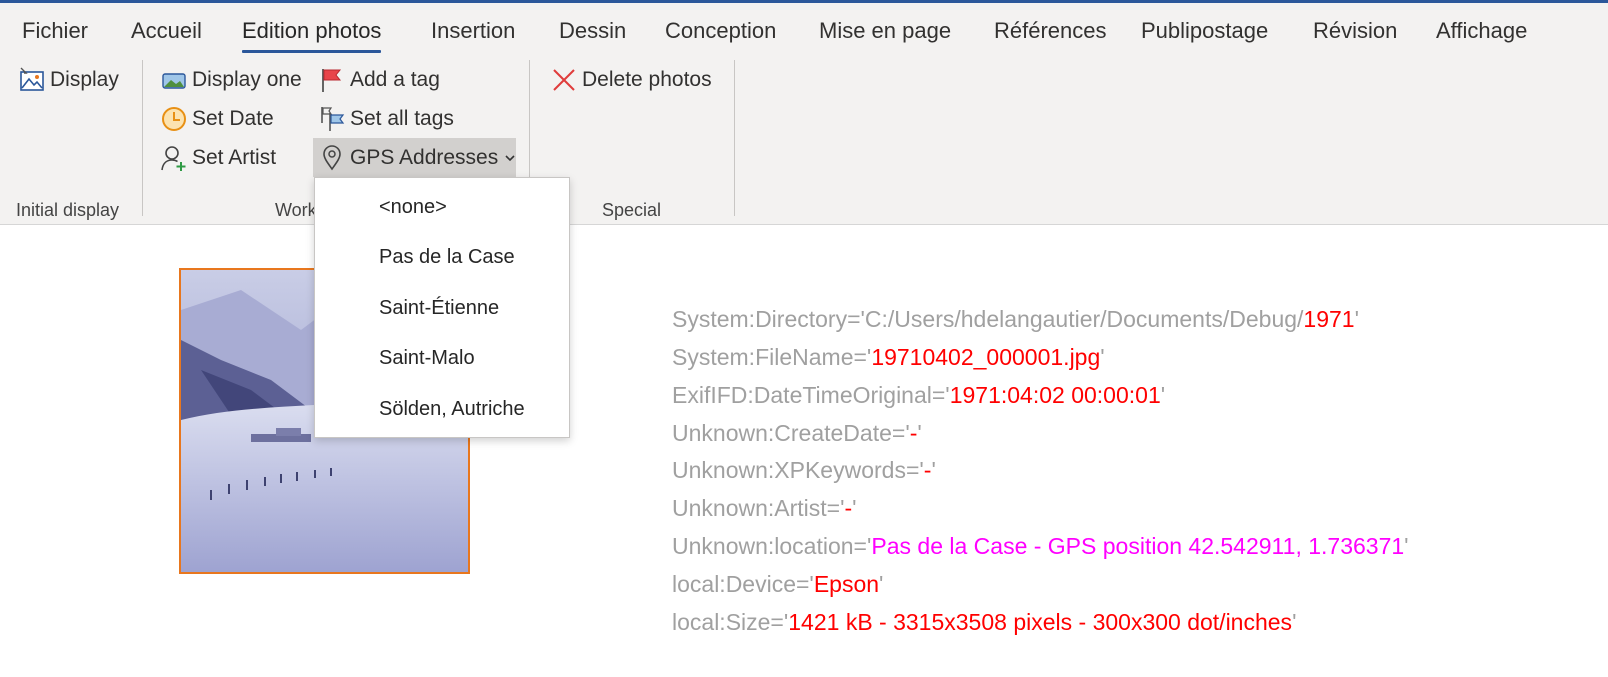  I want to click on delete-photos-label: Delete photos, so click(647, 79).